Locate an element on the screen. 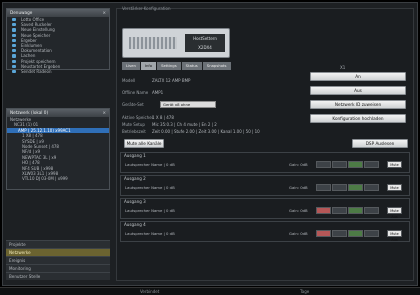 The image size is (420, 295). logo-text: HostSettern is located at coordinates (205, 38).